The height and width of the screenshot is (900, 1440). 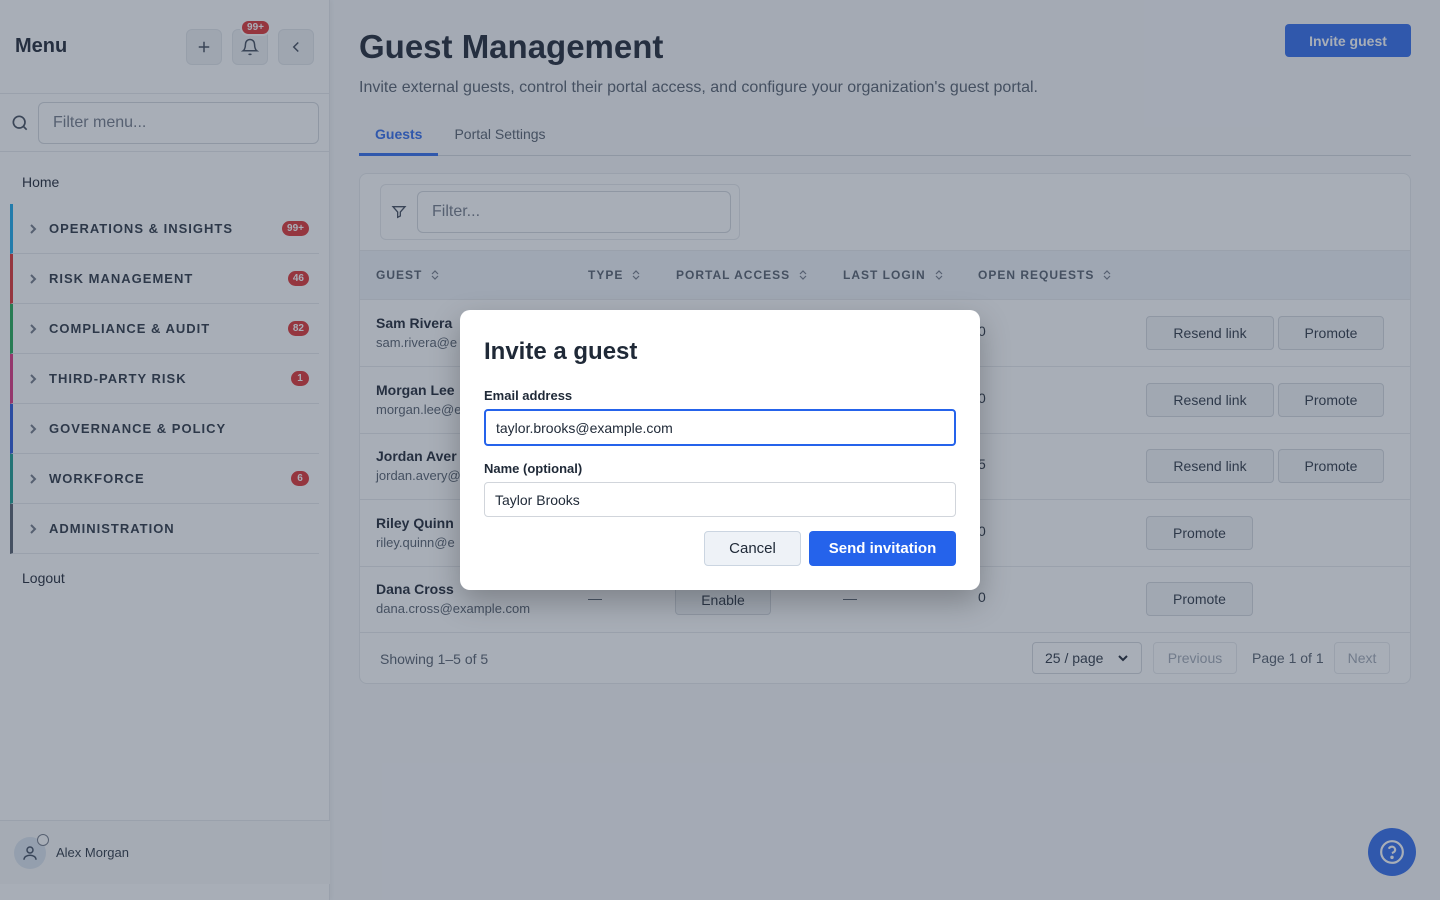 What do you see at coordinates (882, 548) in the screenshot?
I see `send-invitation-button: Send invitation` at bounding box center [882, 548].